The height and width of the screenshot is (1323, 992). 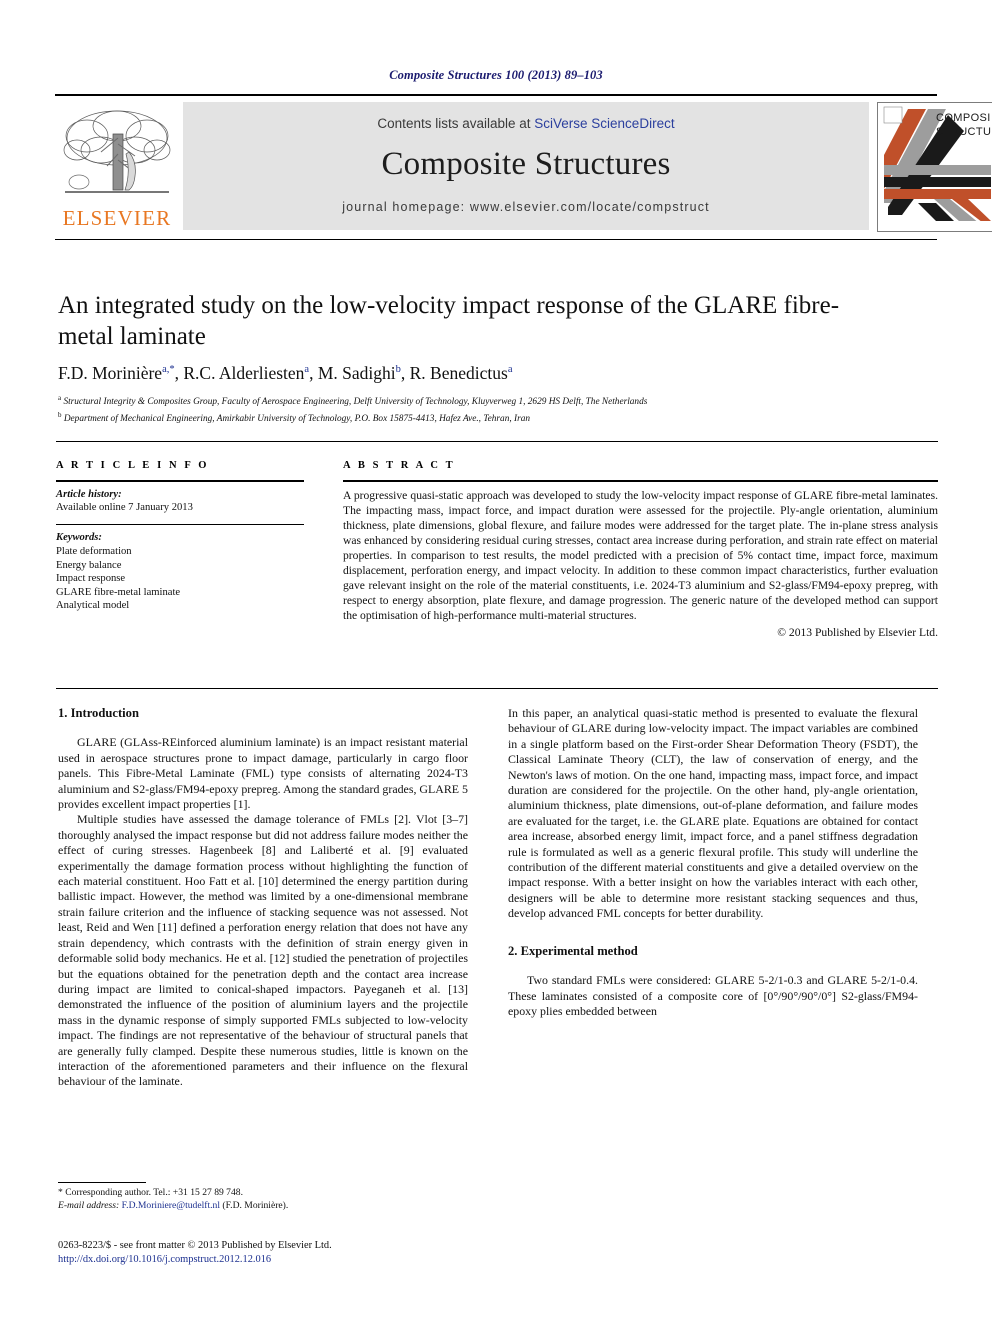 What do you see at coordinates (98, 713) in the screenshot?
I see `section-heading-1: 1. Introduction` at bounding box center [98, 713].